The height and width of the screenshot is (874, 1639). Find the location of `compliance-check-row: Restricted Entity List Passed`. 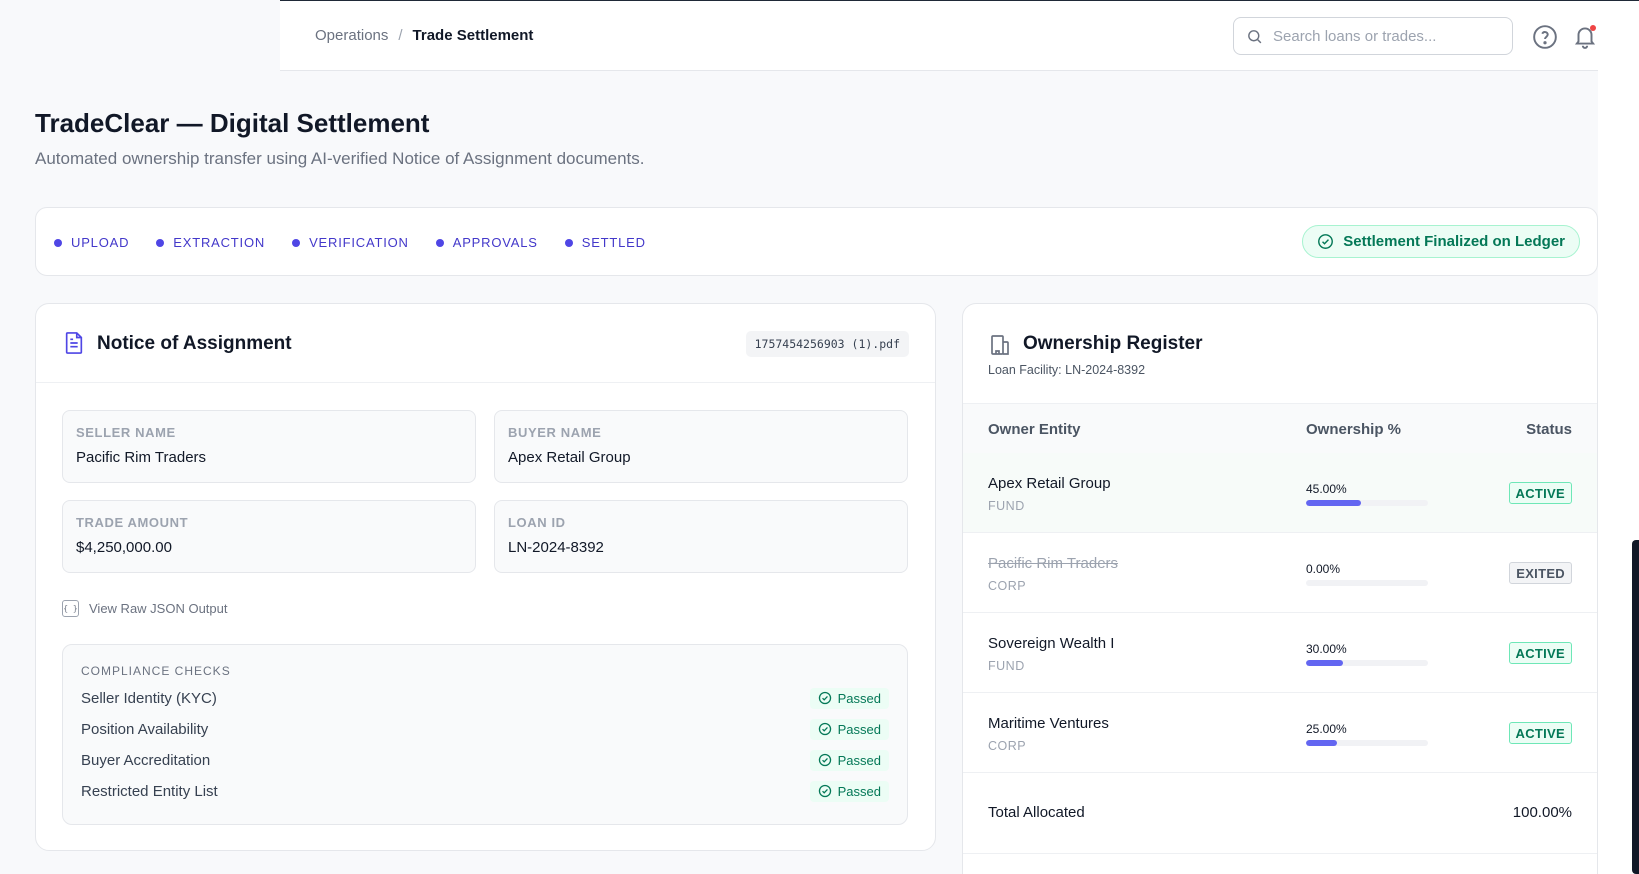

compliance-check-row: Restricted Entity List Passed is located at coordinates (485, 791).